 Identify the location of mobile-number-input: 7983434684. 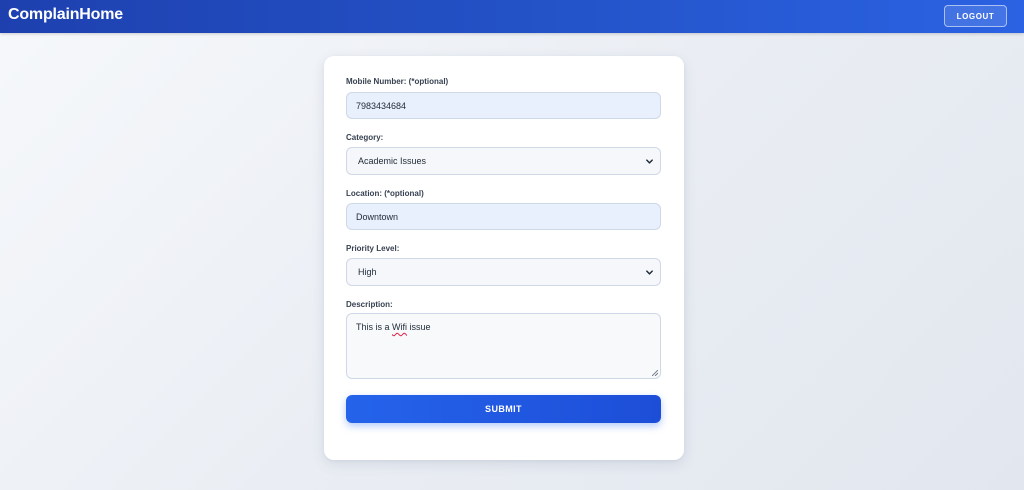
(503, 105).